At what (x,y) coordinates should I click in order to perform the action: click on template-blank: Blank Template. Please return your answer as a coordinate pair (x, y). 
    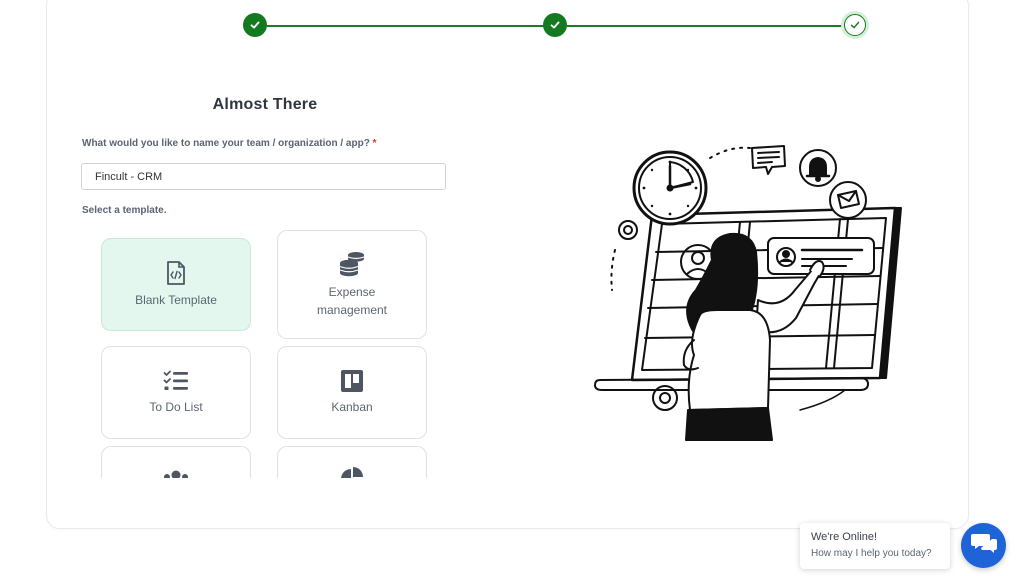
    Looking at the image, I should click on (176, 284).